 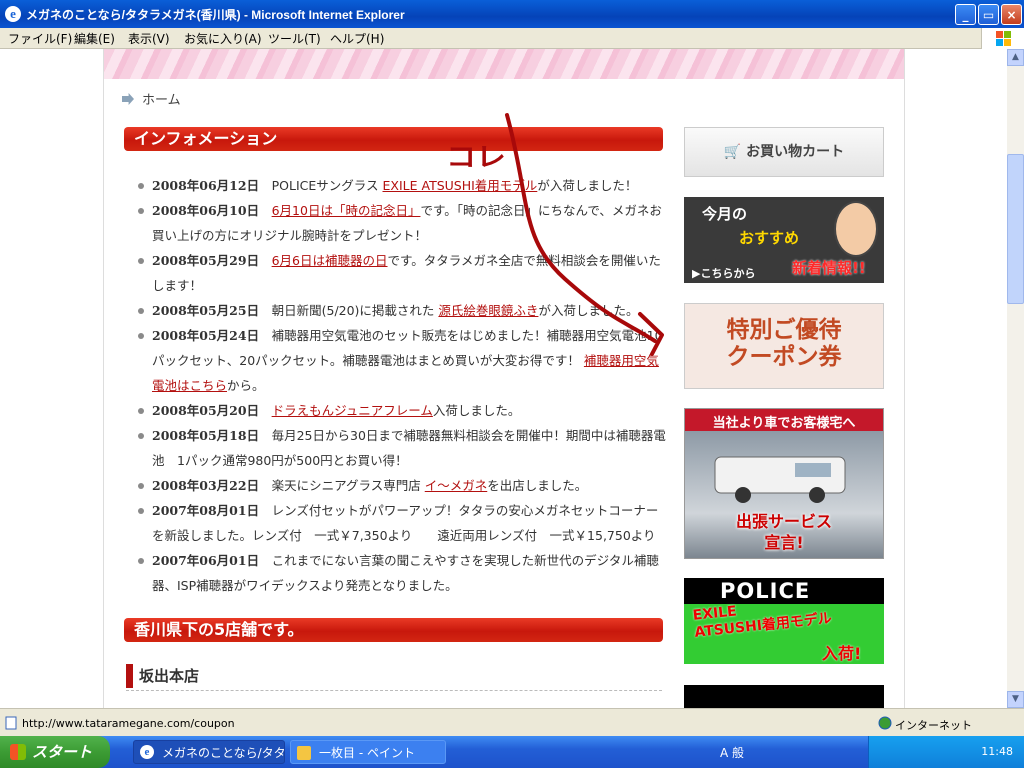 I want to click on maximize-button: ▭, so click(x=988, y=14).